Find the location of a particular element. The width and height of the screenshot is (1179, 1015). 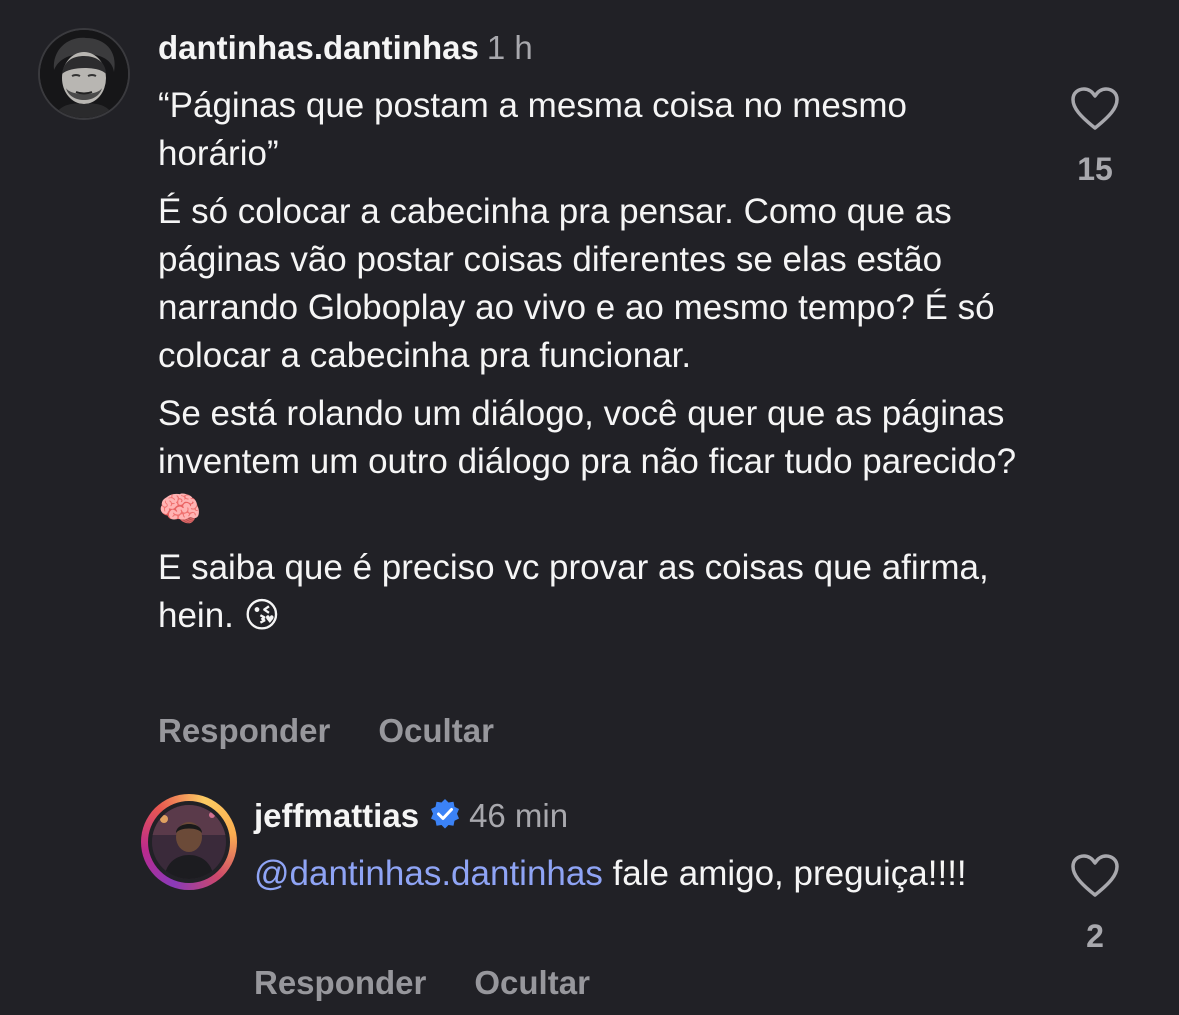

comment-text: fale amigo, preguiça!!!! is located at coordinates (784, 873).